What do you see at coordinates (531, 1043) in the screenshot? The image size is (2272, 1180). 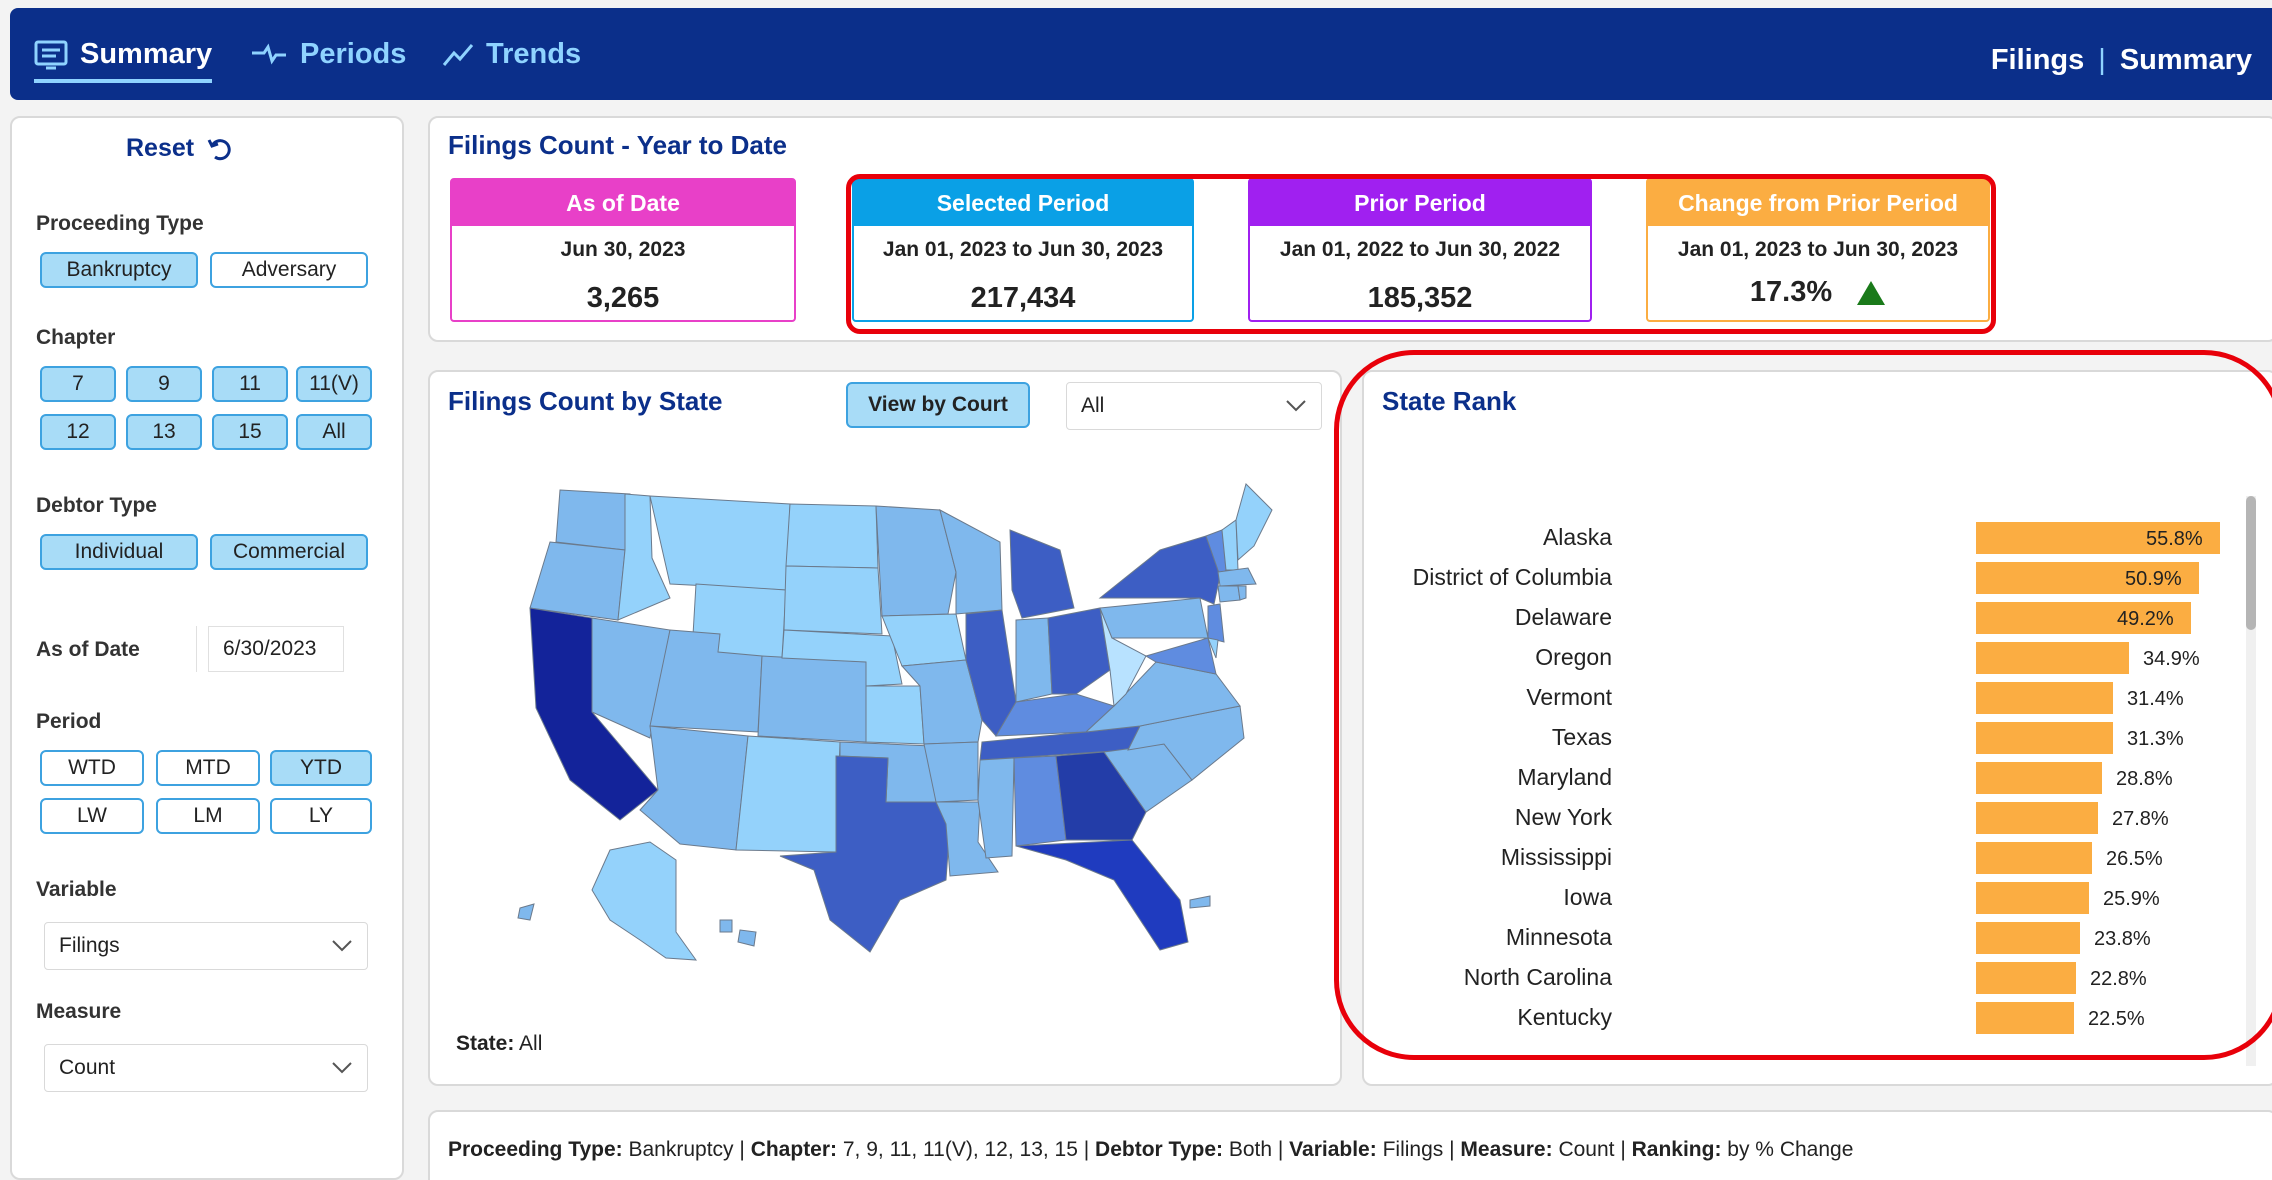 I see `state-selection-value: All` at bounding box center [531, 1043].